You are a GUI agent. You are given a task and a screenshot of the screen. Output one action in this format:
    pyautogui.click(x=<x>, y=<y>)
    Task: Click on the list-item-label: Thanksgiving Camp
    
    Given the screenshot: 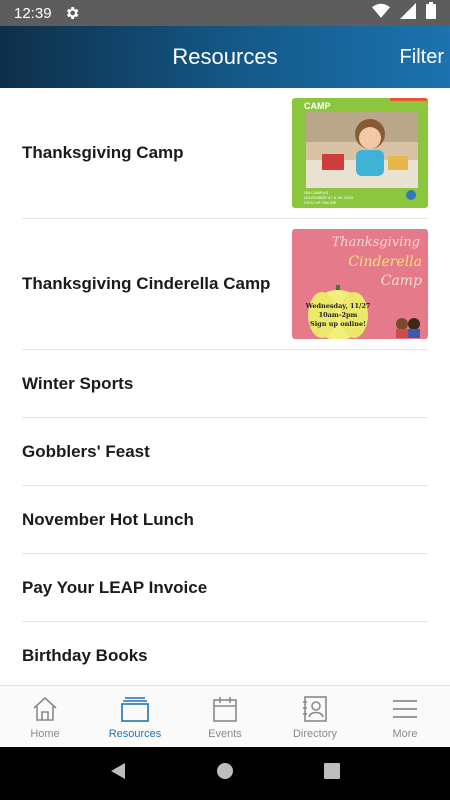 What is the action you would take?
    pyautogui.click(x=103, y=152)
    